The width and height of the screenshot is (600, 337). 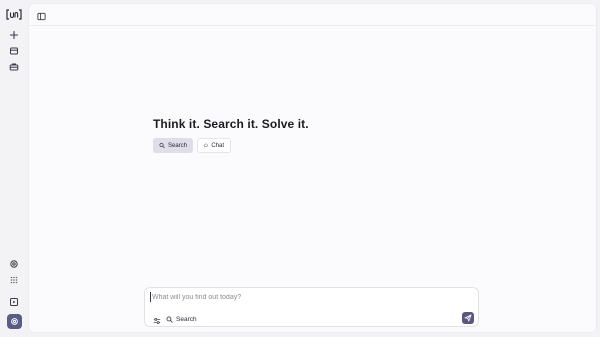 I want to click on left-rail, so click(x=14, y=168).